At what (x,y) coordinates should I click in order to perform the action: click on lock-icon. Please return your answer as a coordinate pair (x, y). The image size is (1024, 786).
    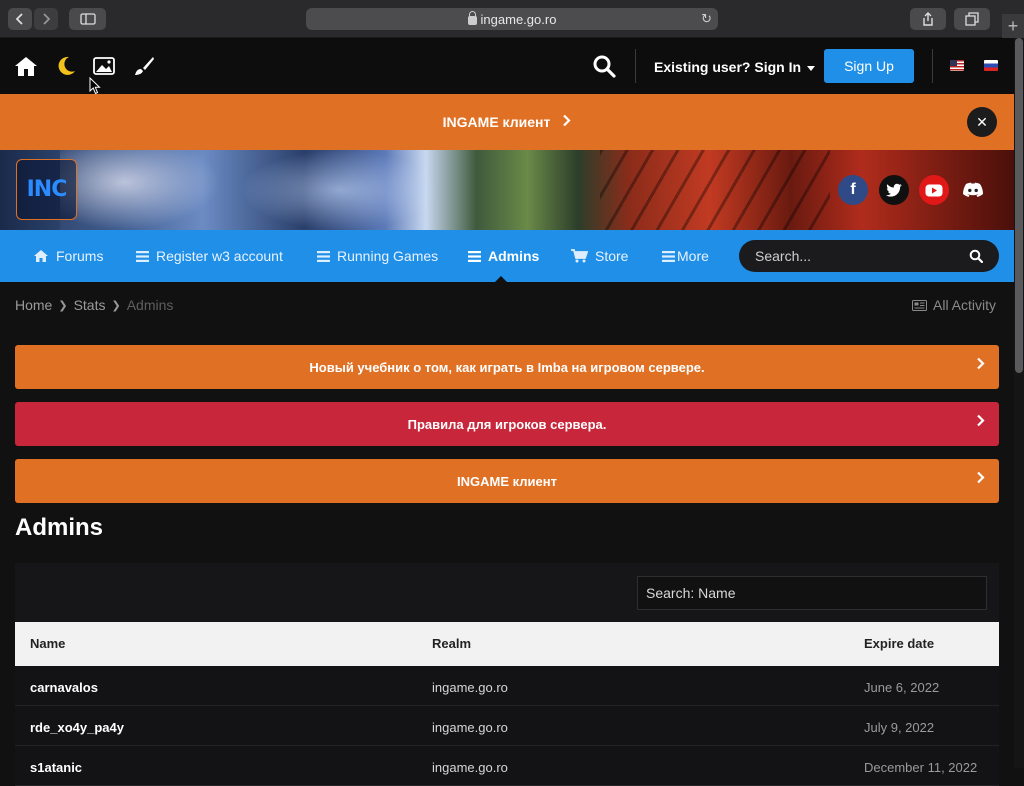
    Looking at the image, I should click on (472, 17).